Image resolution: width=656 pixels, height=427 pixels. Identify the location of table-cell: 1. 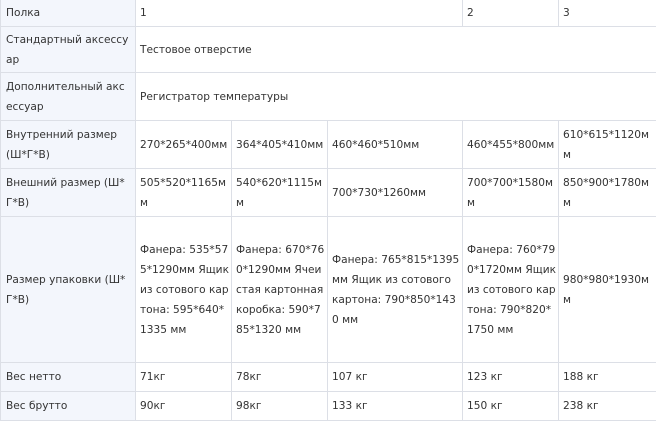
(299, 13).